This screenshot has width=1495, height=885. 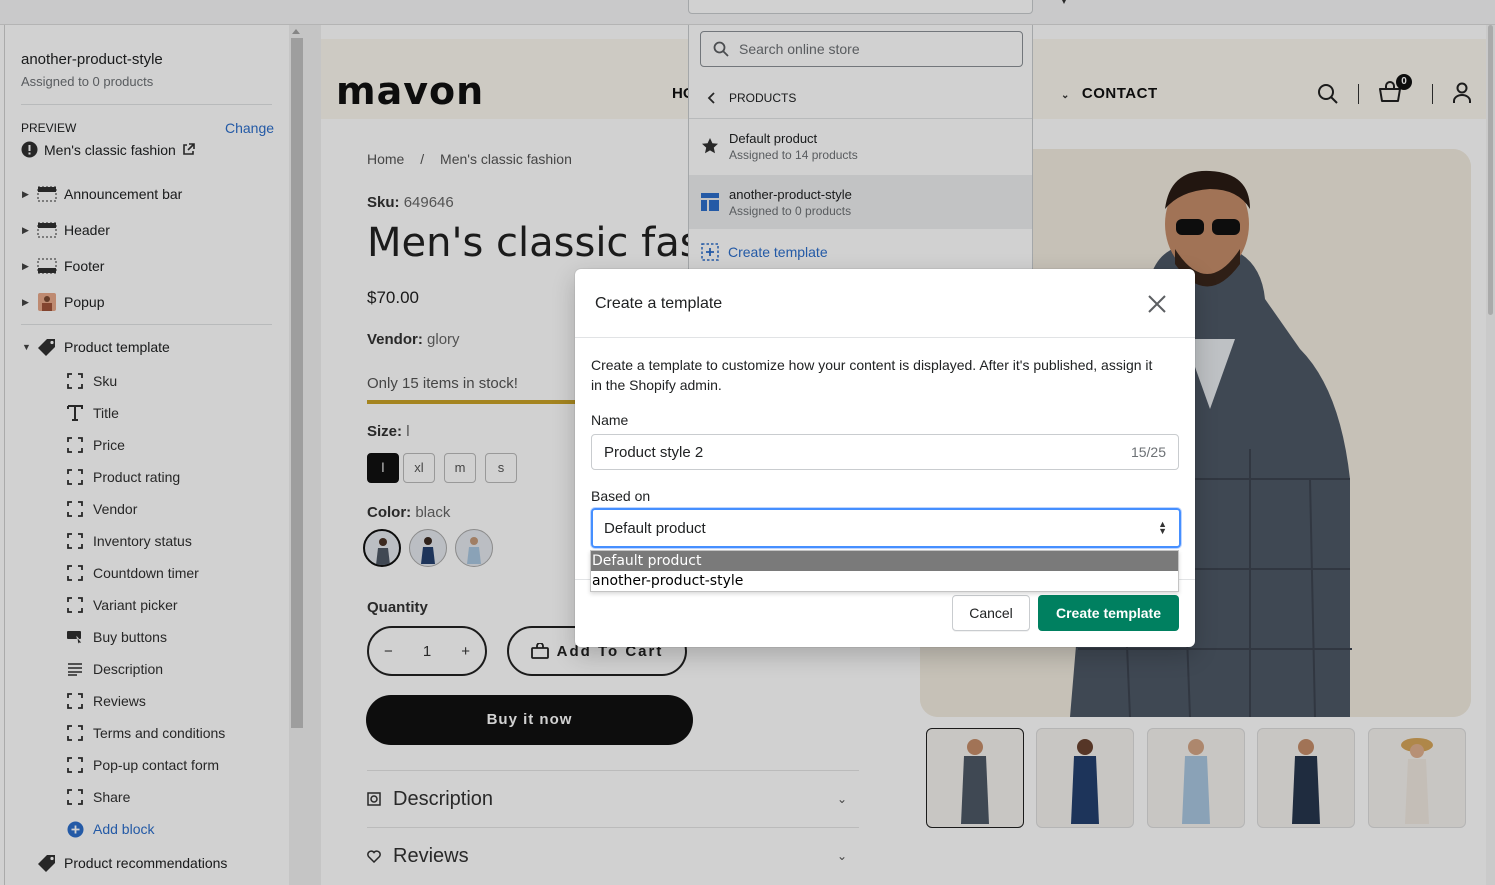 I want to click on modal-header: Create a template, so click(x=885, y=303).